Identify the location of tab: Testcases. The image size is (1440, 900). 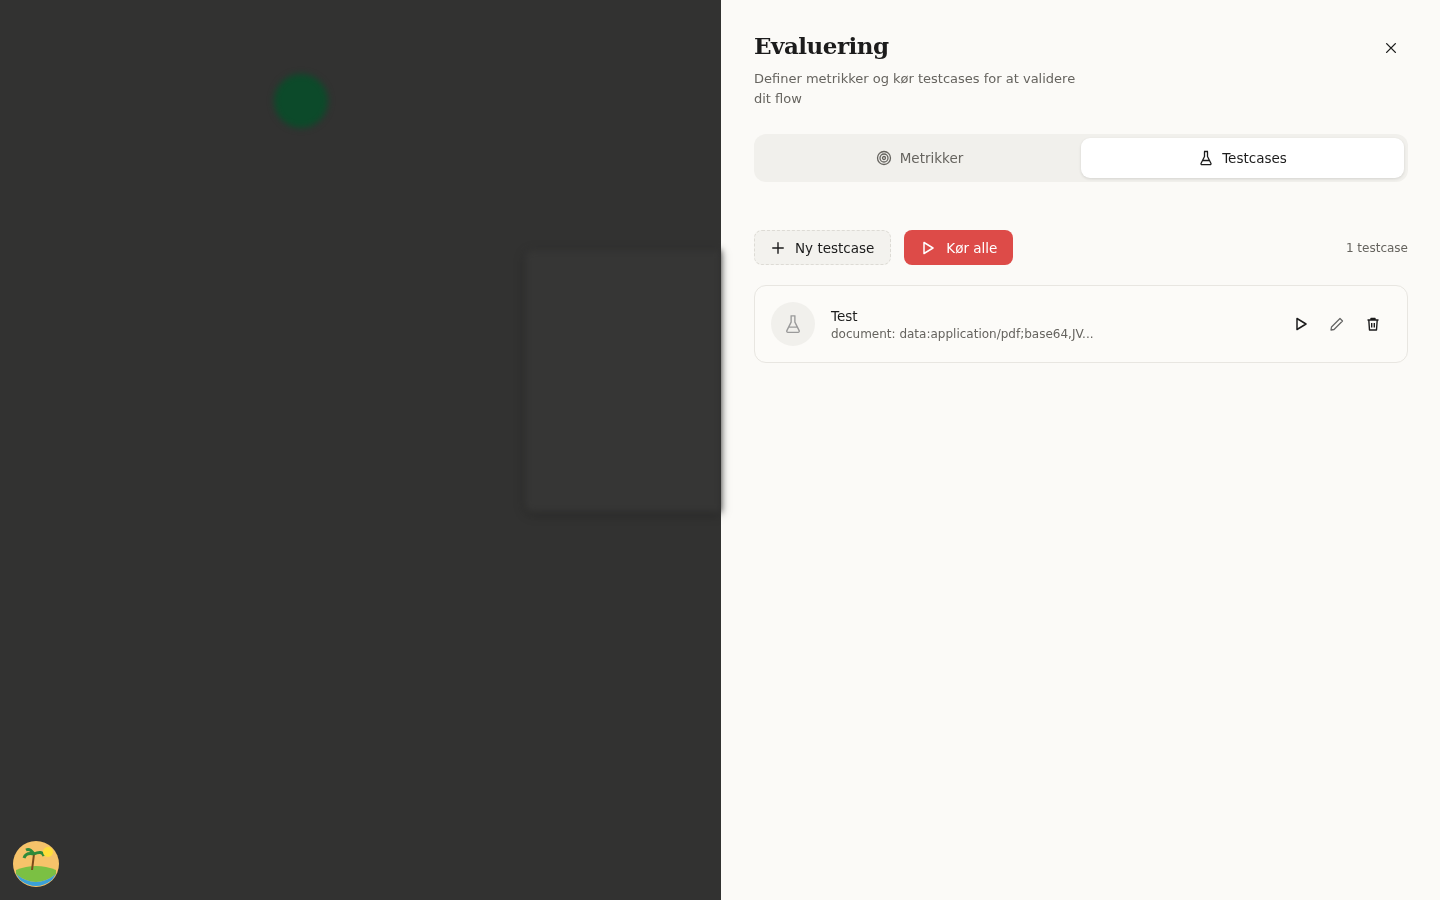
(1242, 158).